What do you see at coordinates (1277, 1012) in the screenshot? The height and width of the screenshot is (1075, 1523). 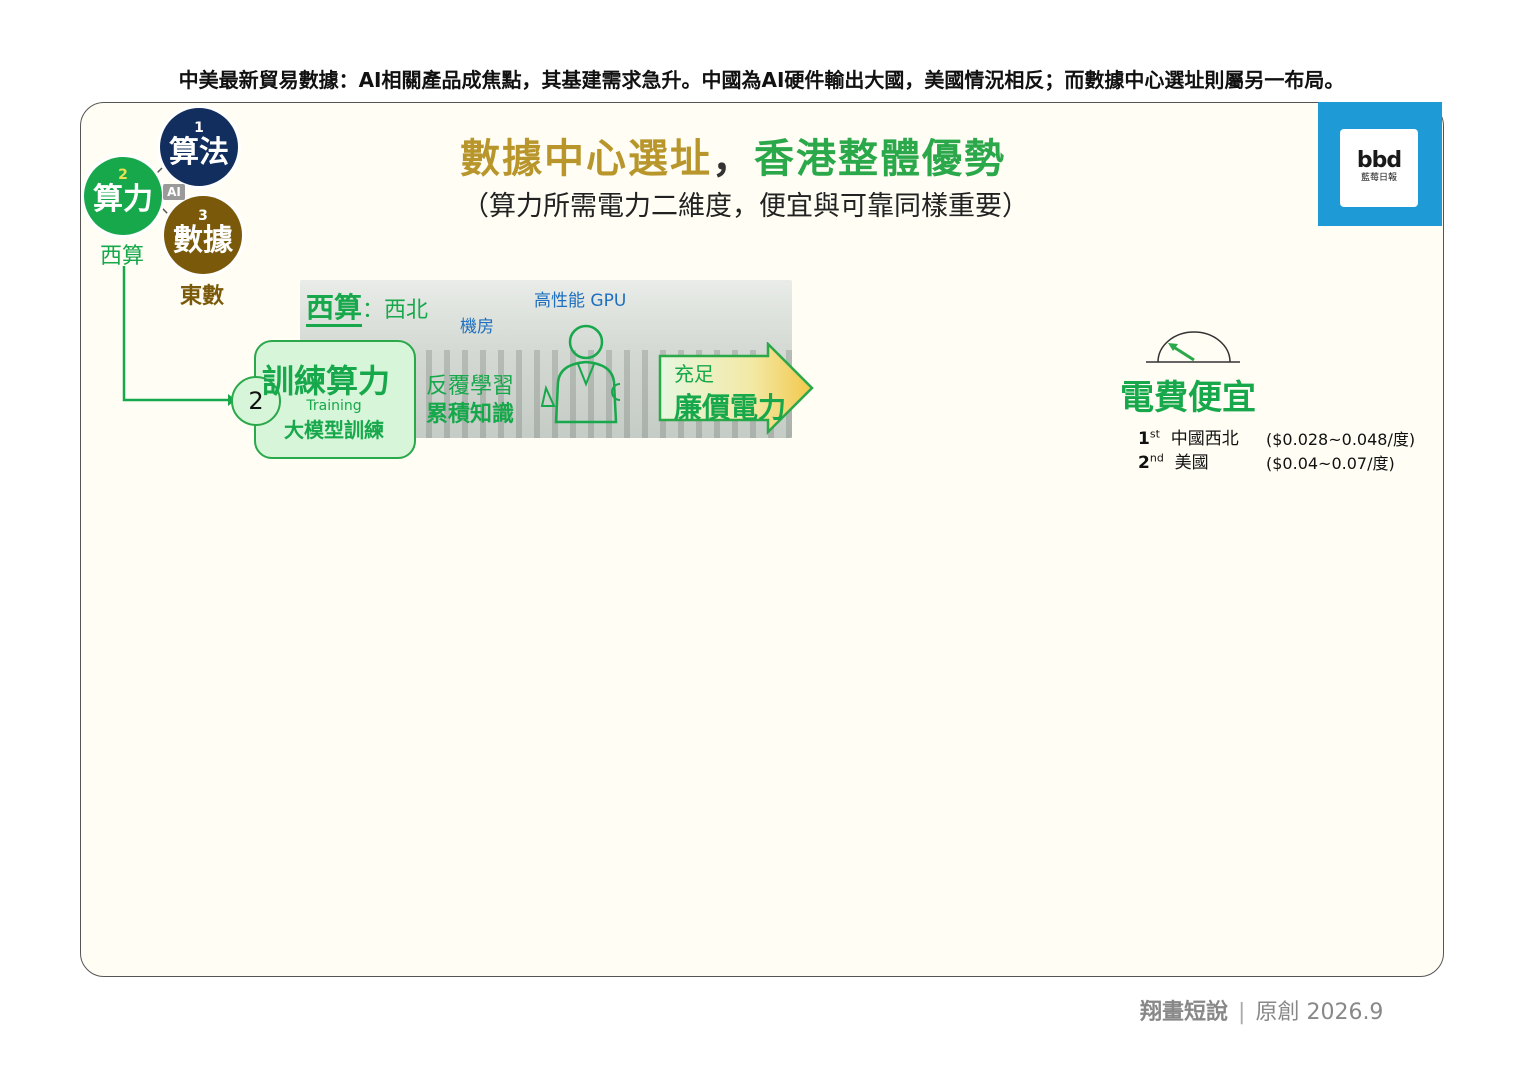 I see `footer-label: 原創` at bounding box center [1277, 1012].